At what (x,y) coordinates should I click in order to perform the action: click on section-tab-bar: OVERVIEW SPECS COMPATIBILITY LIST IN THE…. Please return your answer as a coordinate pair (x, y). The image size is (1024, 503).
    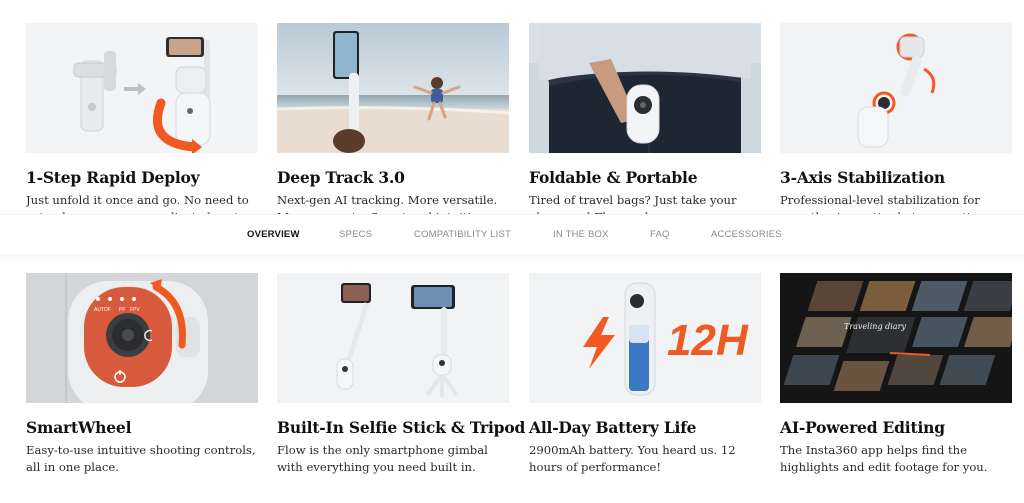
    Looking at the image, I should click on (512, 234).